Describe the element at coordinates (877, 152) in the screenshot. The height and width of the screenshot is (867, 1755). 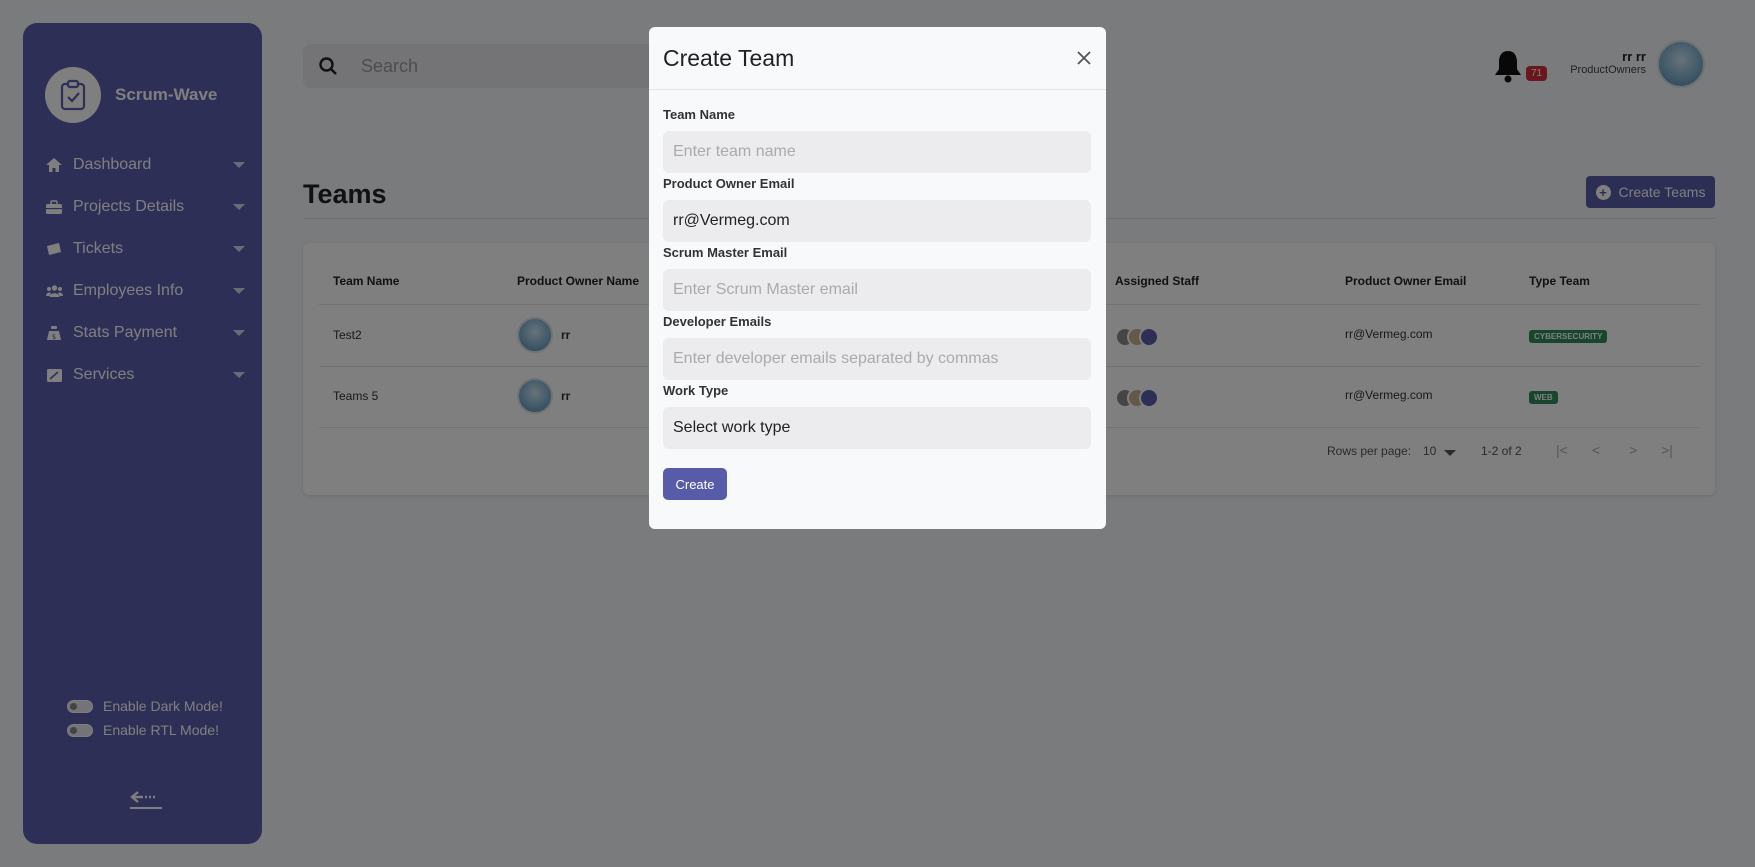
I see `team-name-input: Enter team name` at that location.